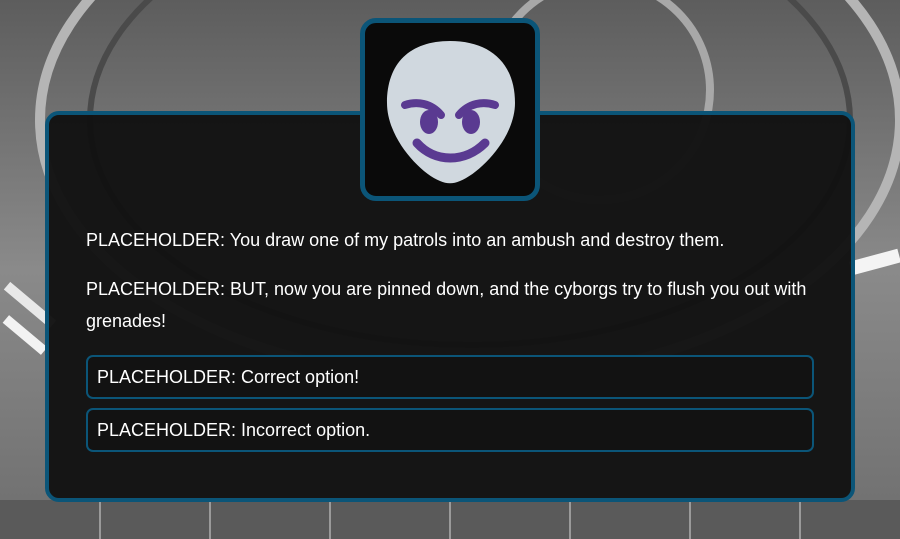  Describe the element at coordinates (450, 430) in the screenshot. I see `choice-option-incorrect: PLACEHOLDER: Incorrect option.` at that location.